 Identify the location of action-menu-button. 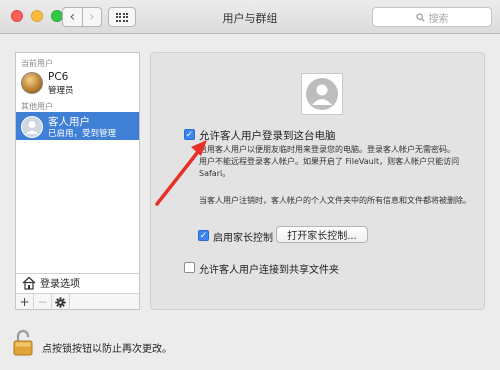
(61, 302).